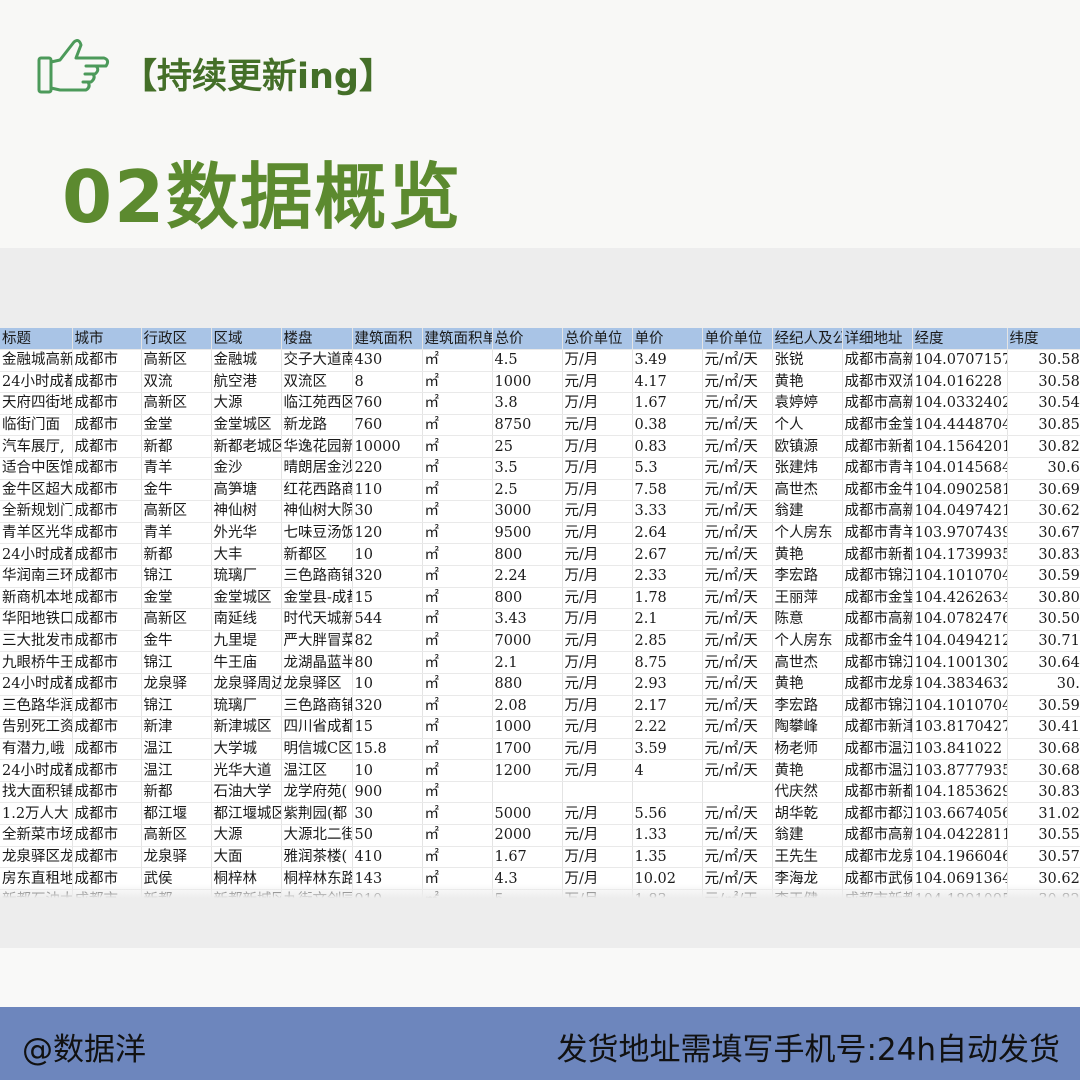 This screenshot has width=1080, height=1080. Describe the element at coordinates (1043, 770) in the screenshot. I see `table-cell: 30.68666` at that location.